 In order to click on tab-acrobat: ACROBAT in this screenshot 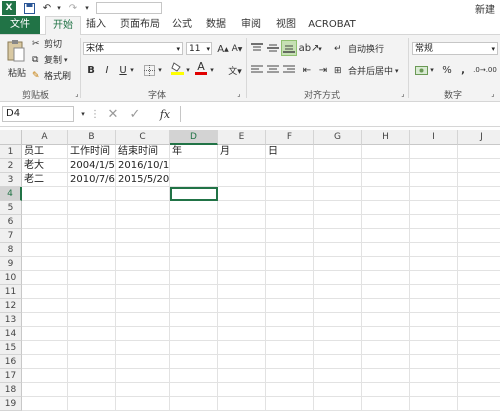, I will do `click(332, 25)`.